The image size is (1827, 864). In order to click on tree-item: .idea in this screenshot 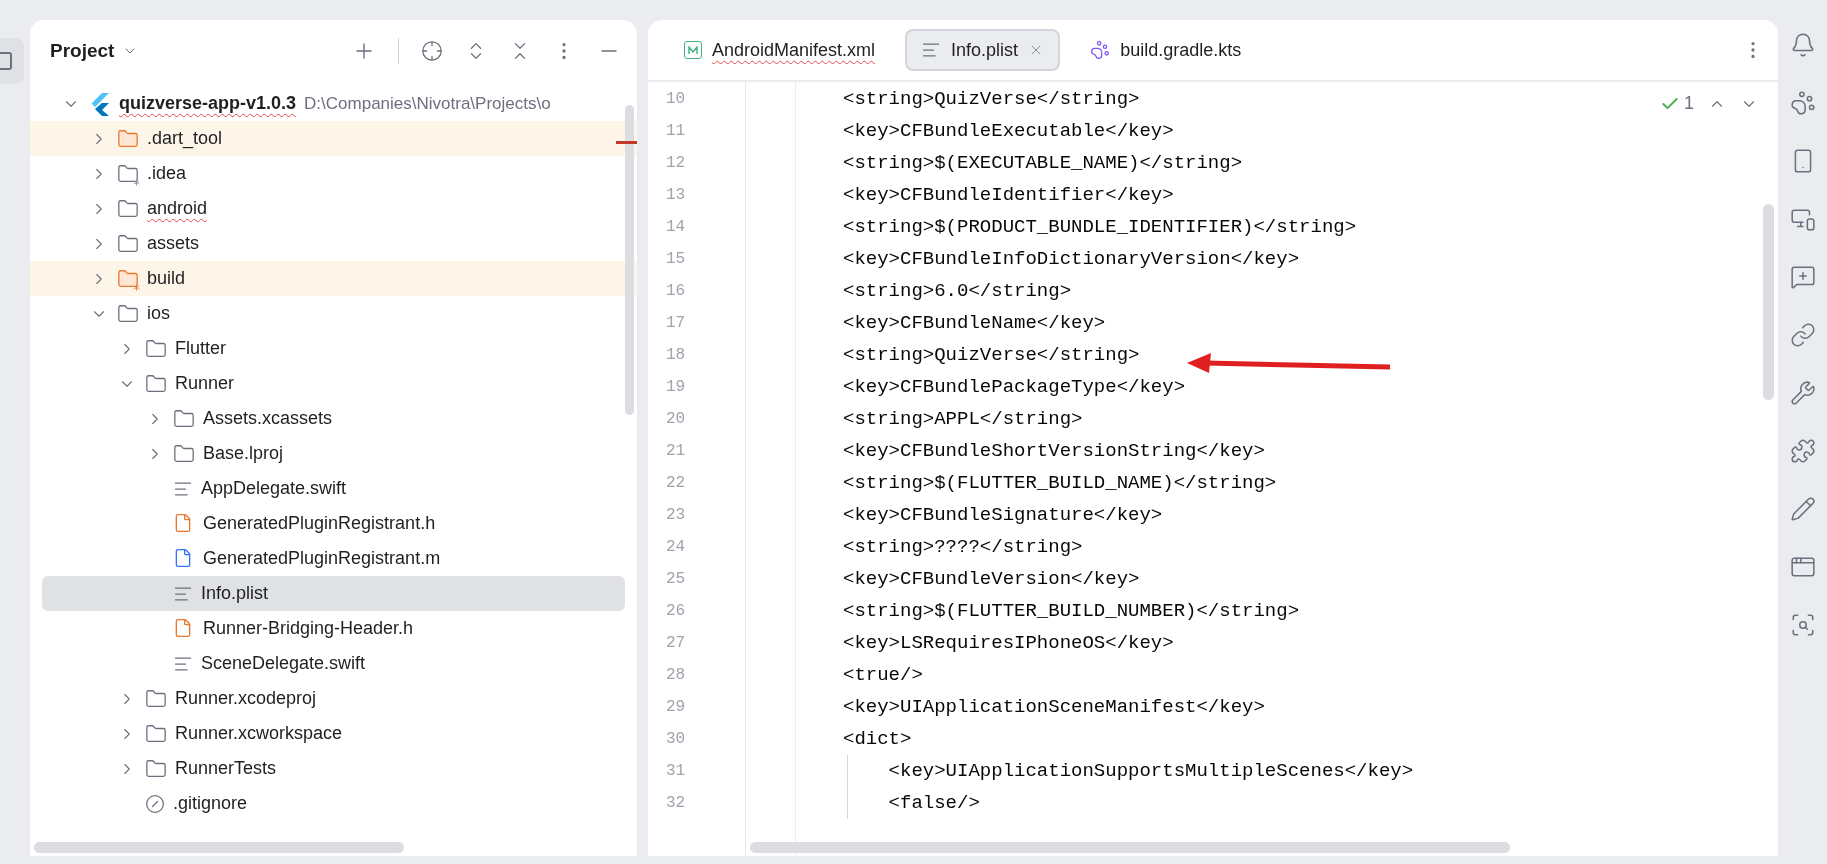, I will do `click(333, 173)`.